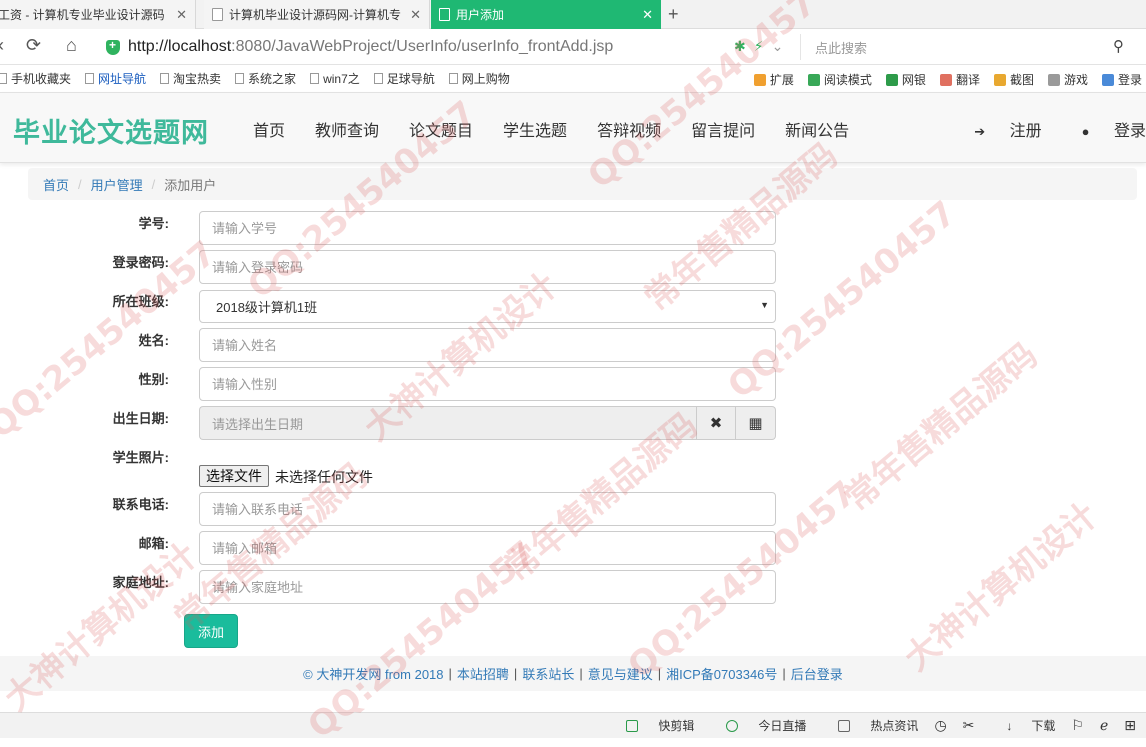 This screenshot has height=747, width=1146. What do you see at coordinates (1067, 79) in the screenshot?
I see `games-button: 游戏` at bounding box center [1067, 79].